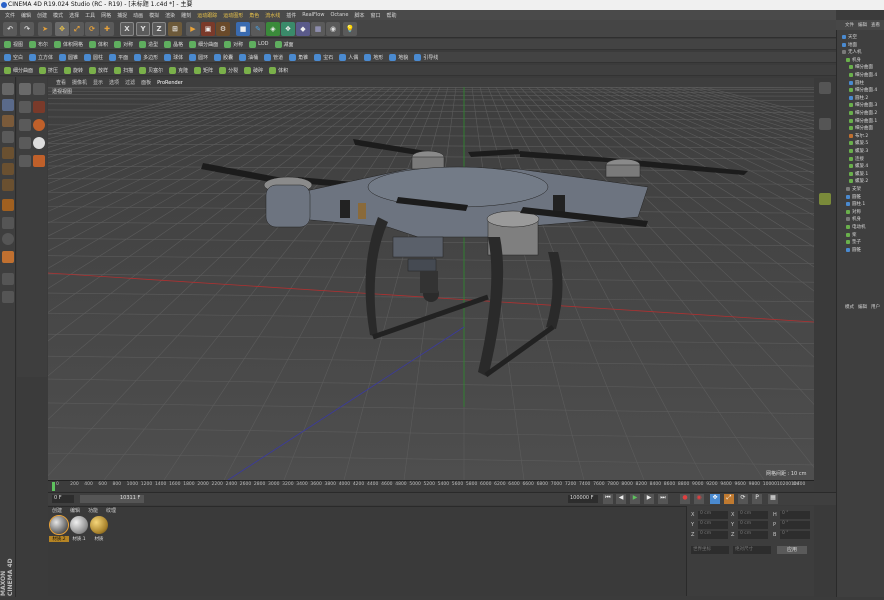  Describe the element at coordinates (39, 89) in the screenshot. I see `rect-select-icon` at that location.